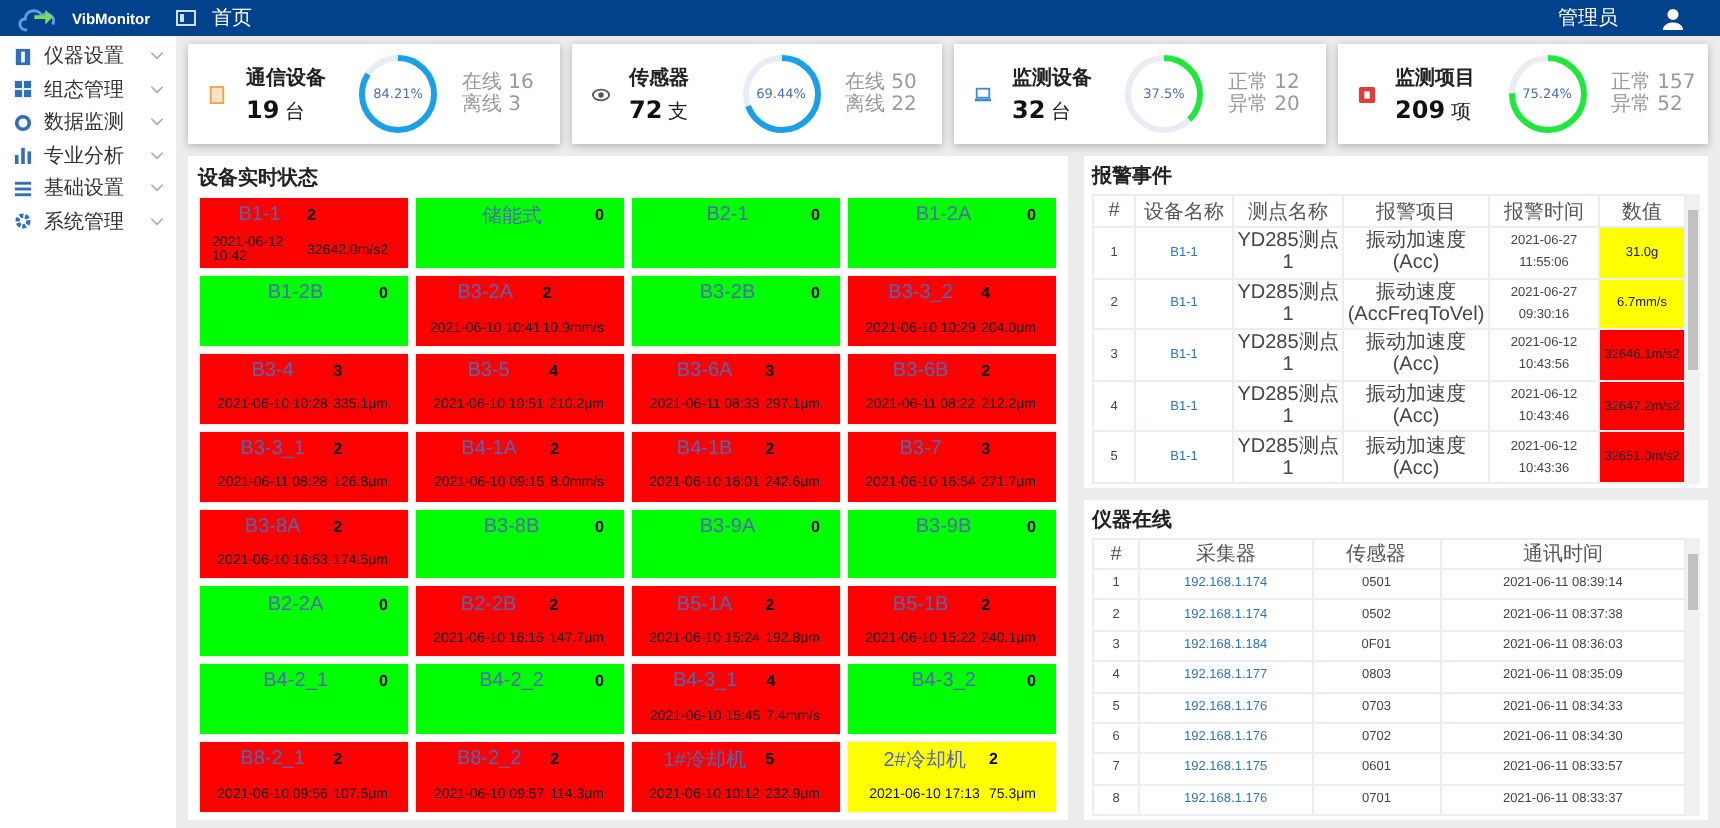  What do you see at coordinates (38, 18) in the screenshot?
I see `cloud-logo-icon` at bounding box center [38, 18].